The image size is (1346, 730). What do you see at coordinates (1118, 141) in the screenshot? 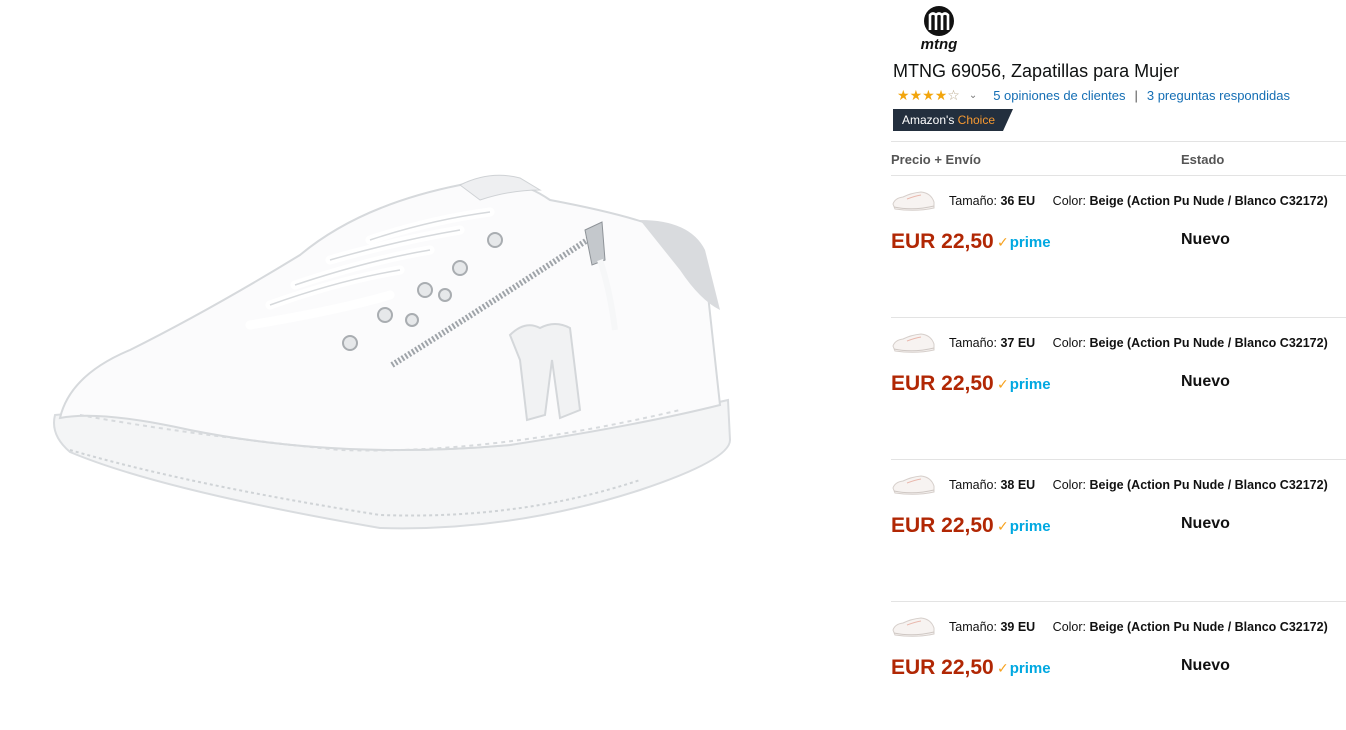
I see `divider` at bounding box center [1118, 141].